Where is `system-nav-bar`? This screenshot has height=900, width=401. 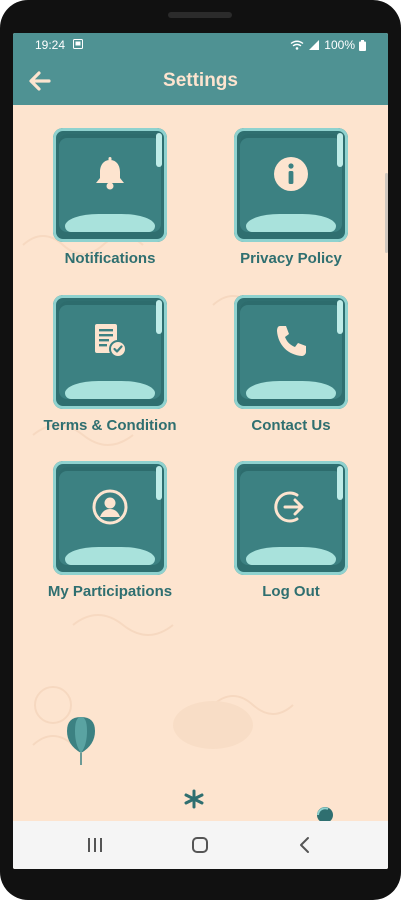 system-nav-bar is located at coordinates (200, 845).